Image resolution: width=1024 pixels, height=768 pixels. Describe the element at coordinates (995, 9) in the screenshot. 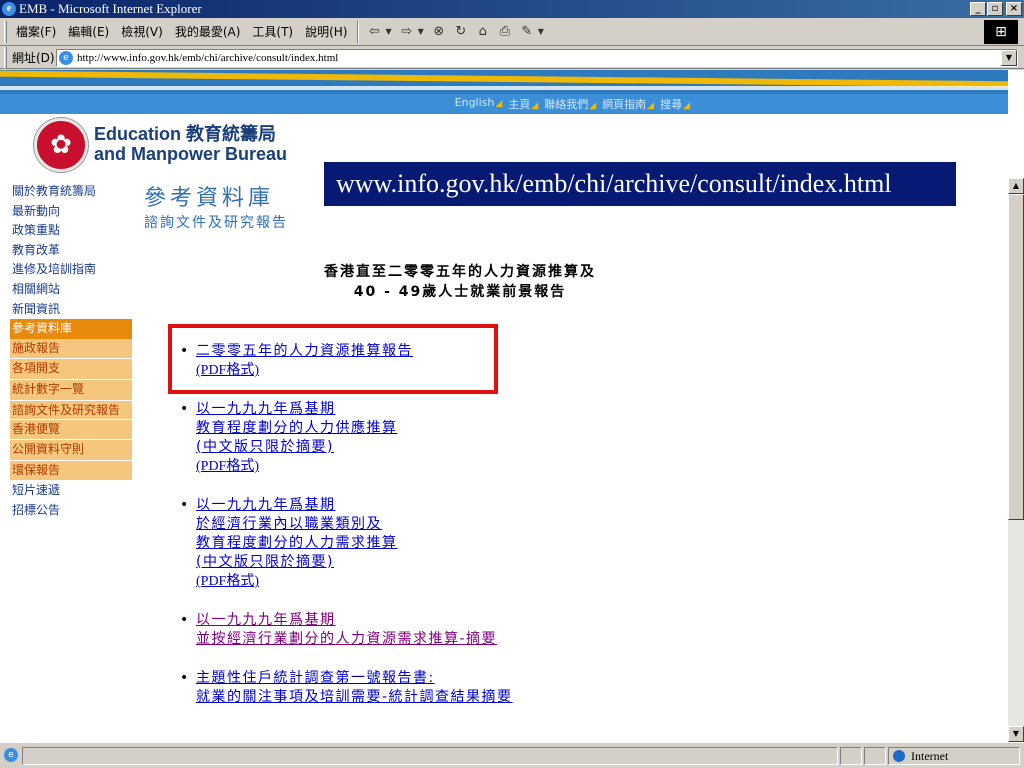

I see `maximize-button: ▫` at that location.